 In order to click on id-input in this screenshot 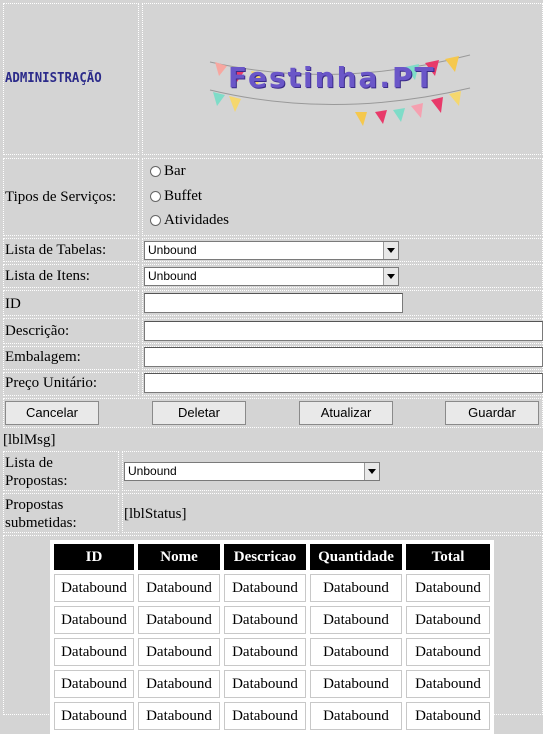, I will do `click(273, 303)`.